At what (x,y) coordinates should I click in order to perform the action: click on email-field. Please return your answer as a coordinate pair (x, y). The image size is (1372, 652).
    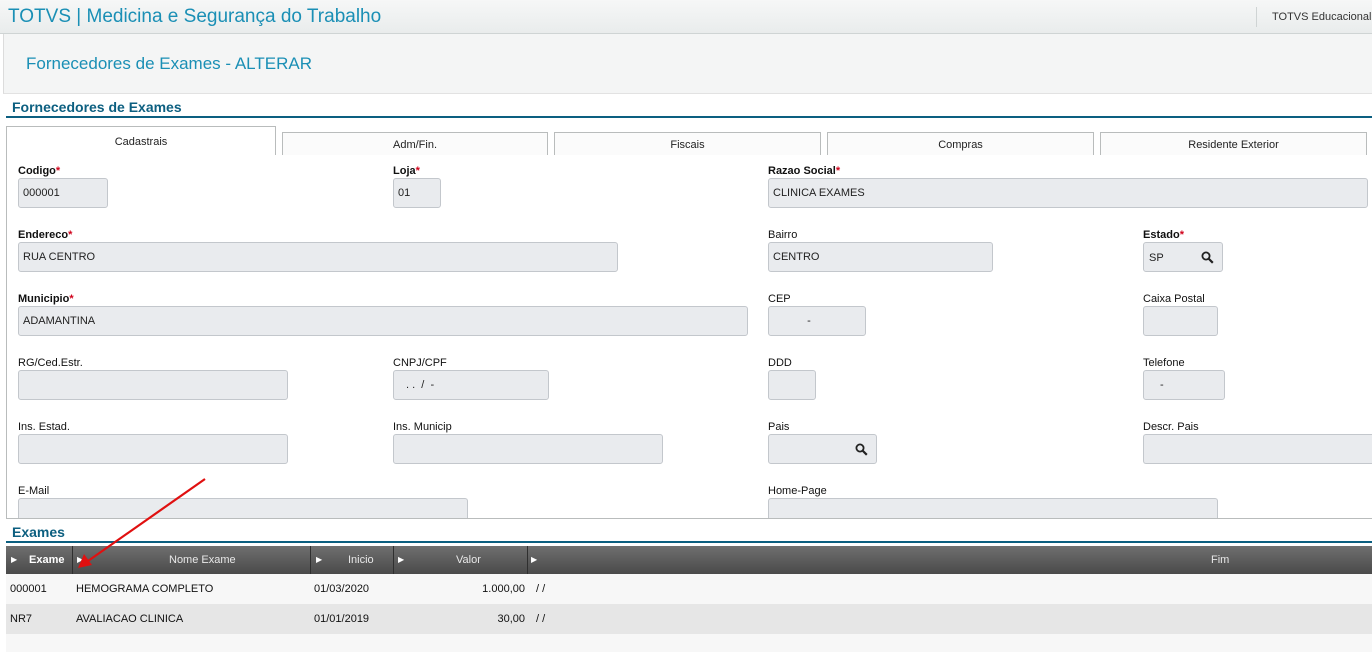
    Looking at the image, I should click on (243, 508).